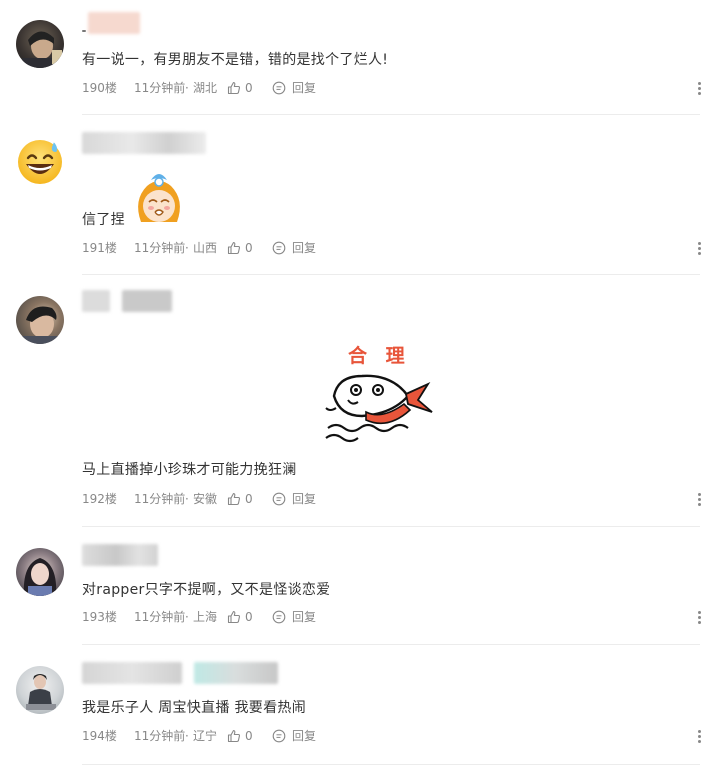 Image resolution: width=723 pixels, height=769 pixels. Describe the element at coordinates (391, 764) in the screenshot. I see `divider` at that location.